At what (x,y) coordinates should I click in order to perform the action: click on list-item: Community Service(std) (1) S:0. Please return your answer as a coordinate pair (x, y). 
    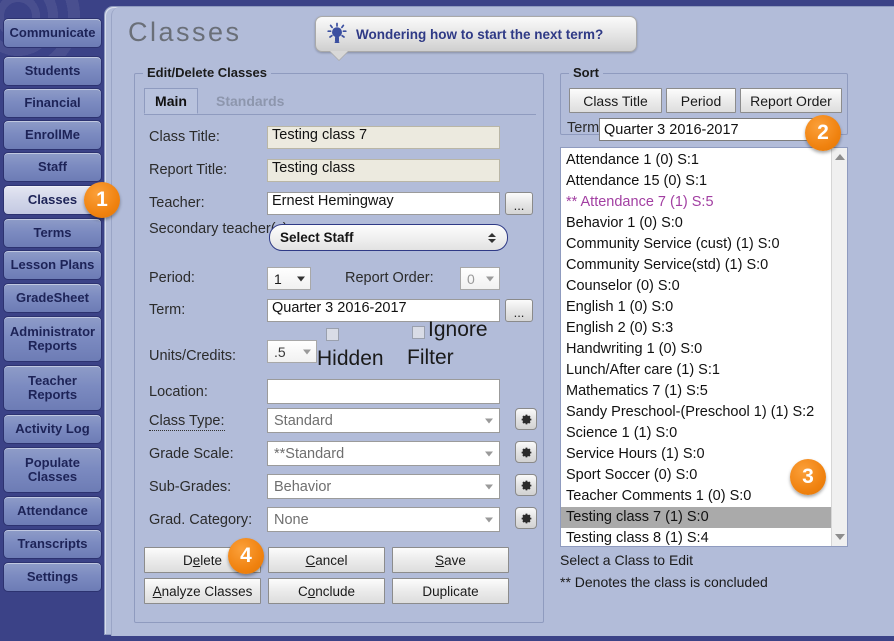
    Looking at the image, I should click on (696, 265).